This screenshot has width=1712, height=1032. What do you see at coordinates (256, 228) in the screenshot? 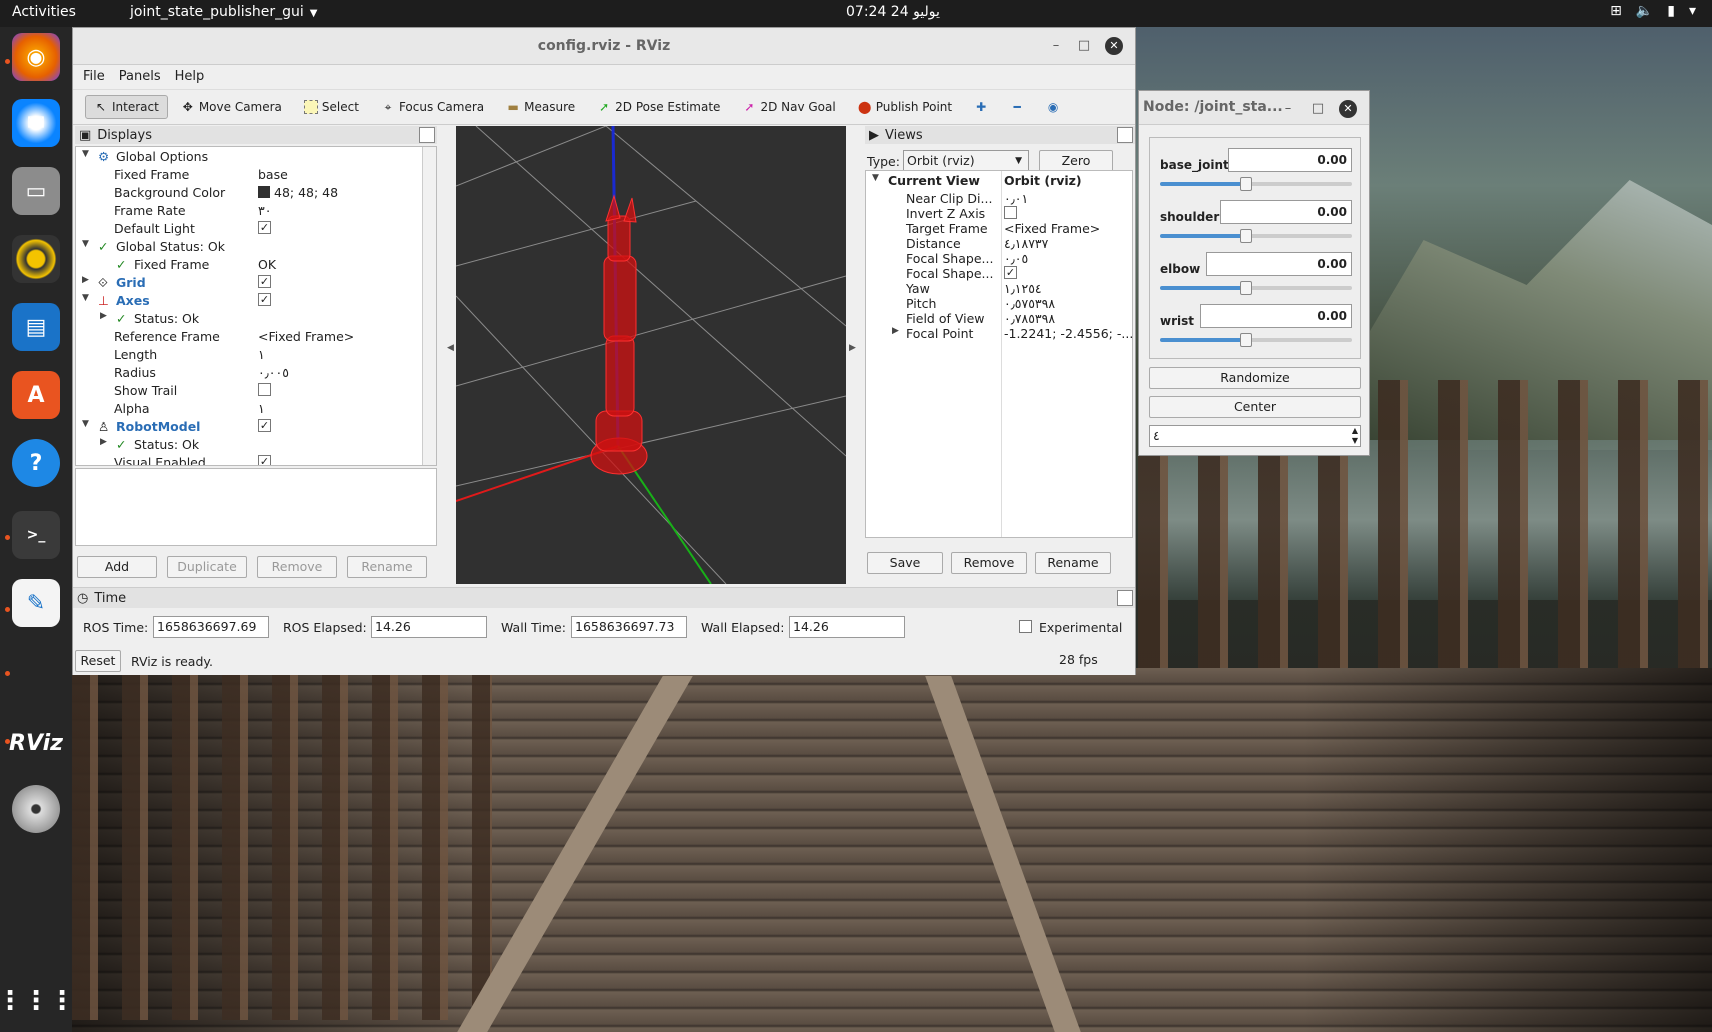
I see `tree-row-default-light: Default Light ✓` at bounding box center [256, 228].